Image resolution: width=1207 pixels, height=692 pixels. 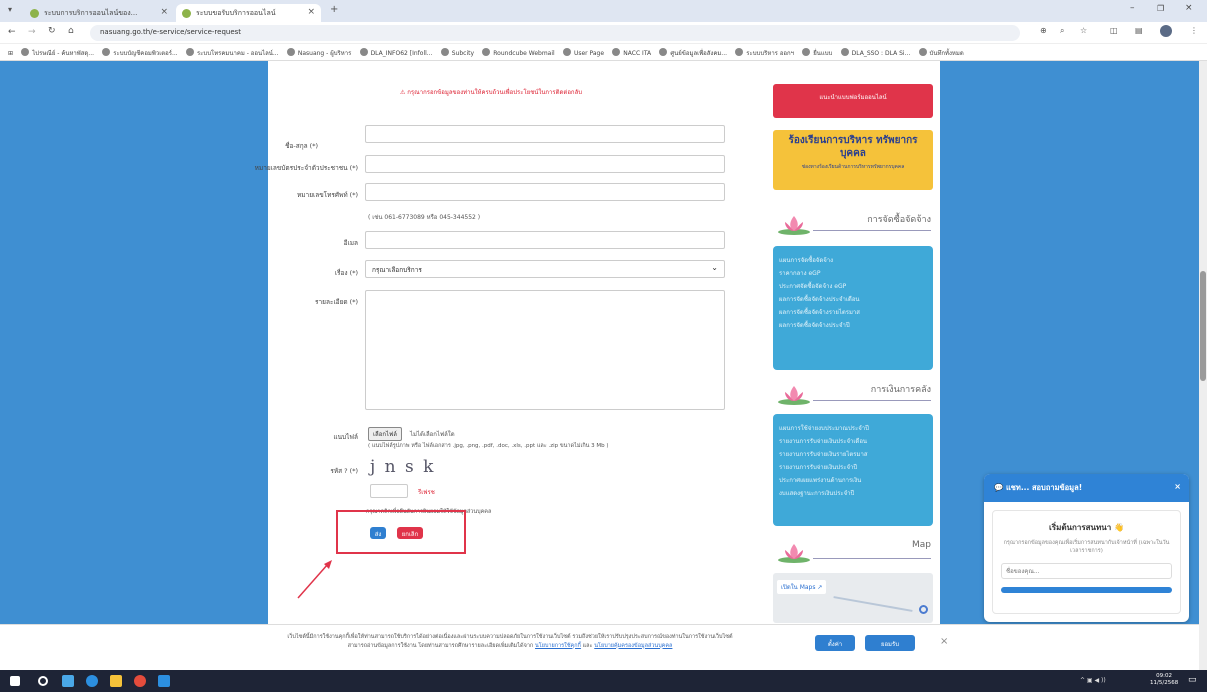 What do you see at coordinates (116, 681) in the screenshot?
I see `file-explorer-icon` at bounding box center [116, 681].